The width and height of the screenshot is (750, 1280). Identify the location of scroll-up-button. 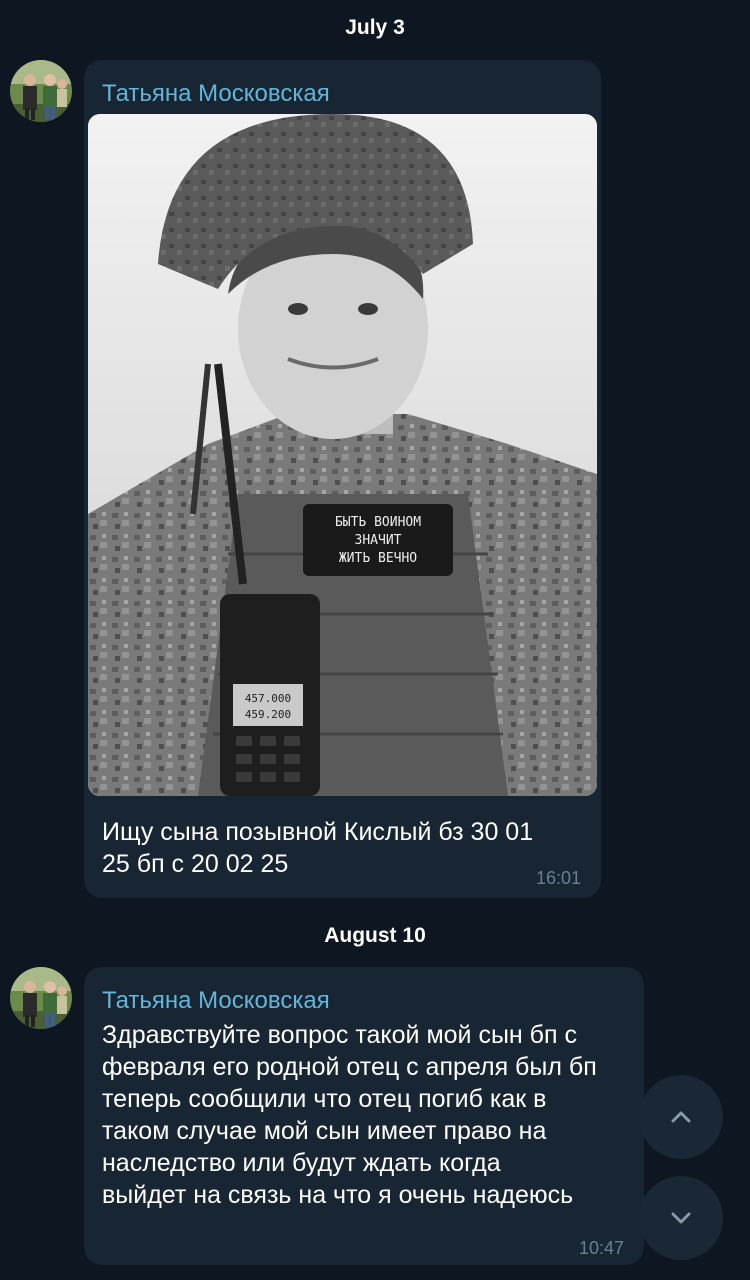
(681, 1117).